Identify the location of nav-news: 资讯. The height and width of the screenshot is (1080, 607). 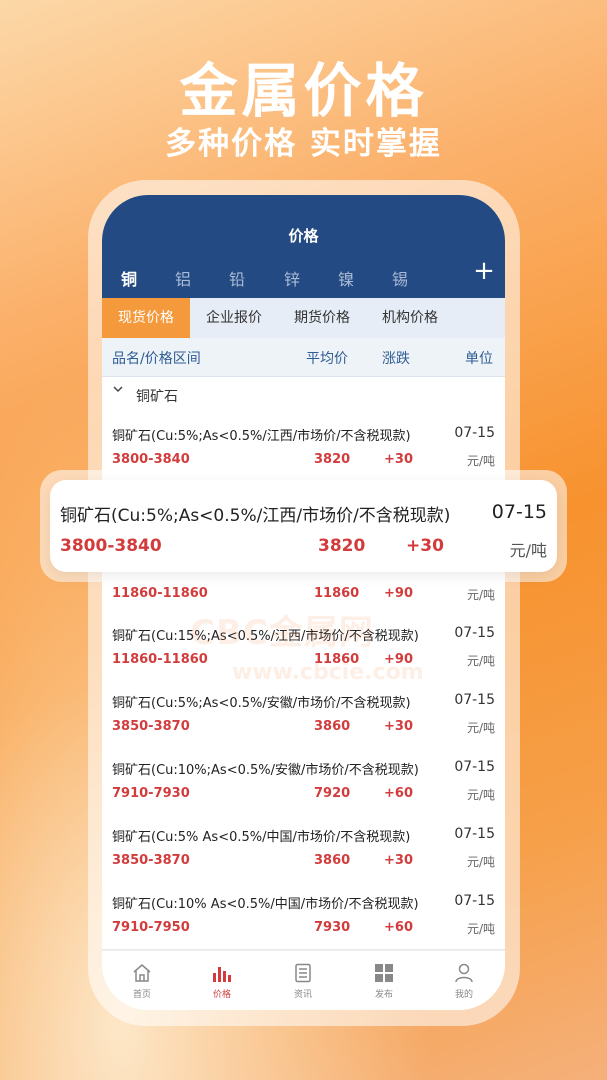
(303, 980).